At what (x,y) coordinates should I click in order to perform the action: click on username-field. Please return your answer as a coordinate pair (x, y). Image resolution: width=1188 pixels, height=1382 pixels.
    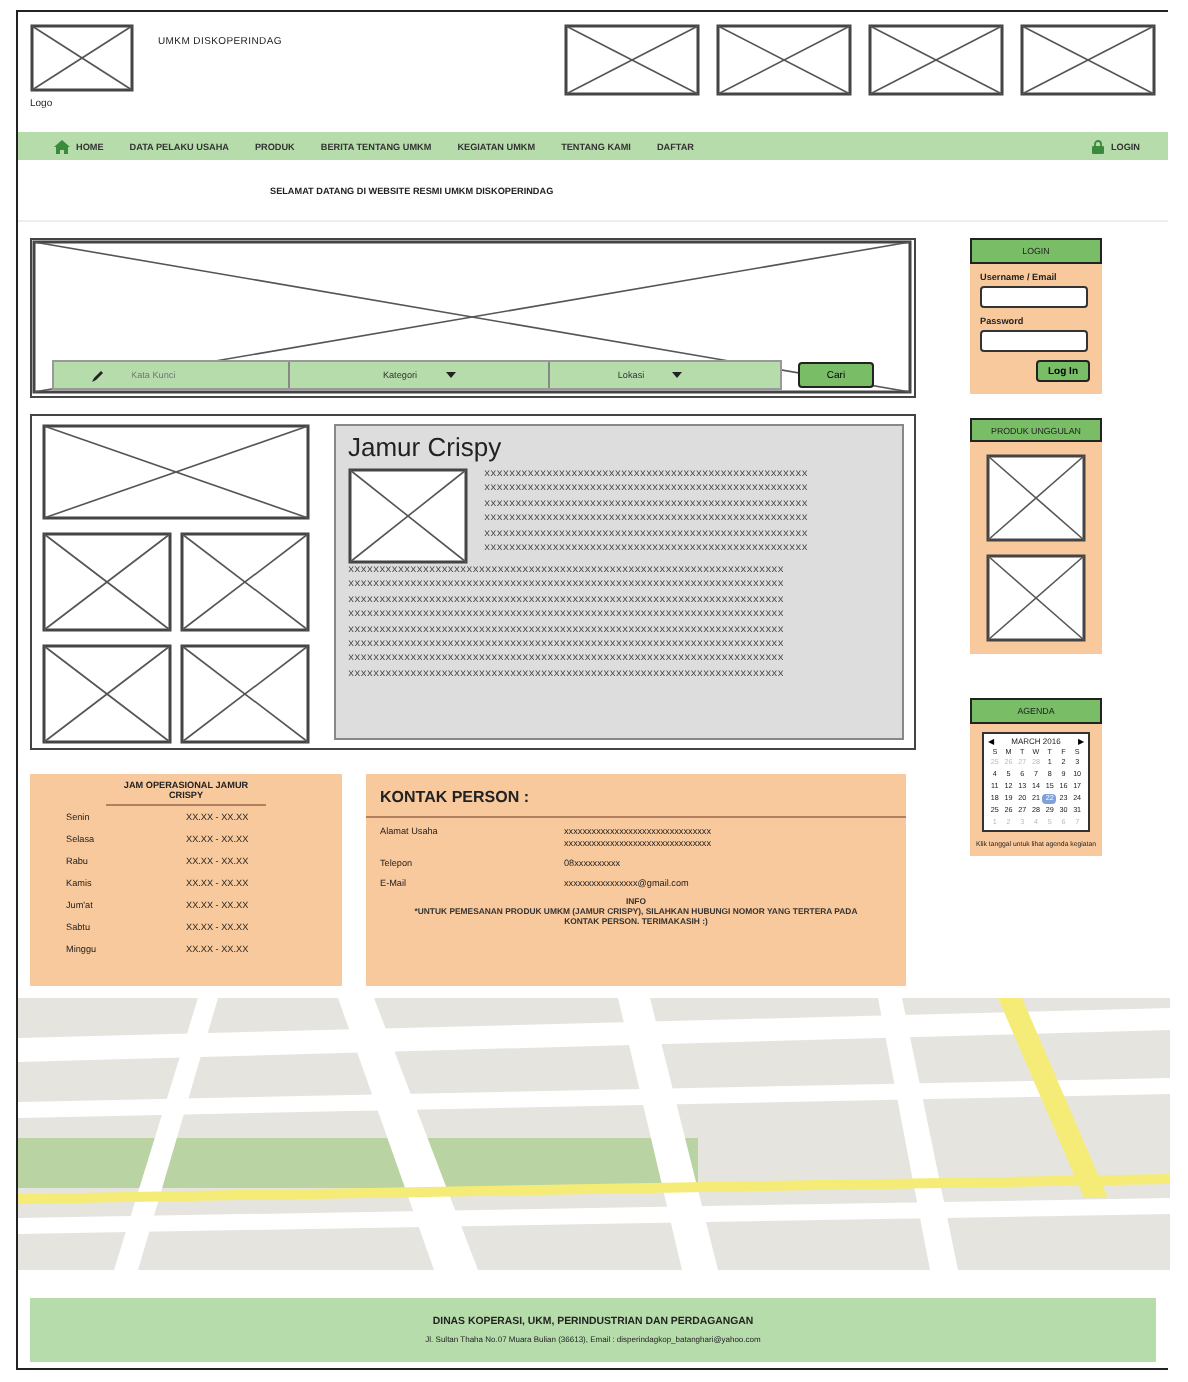
    Looking at the image, I should click on (1034, 297).